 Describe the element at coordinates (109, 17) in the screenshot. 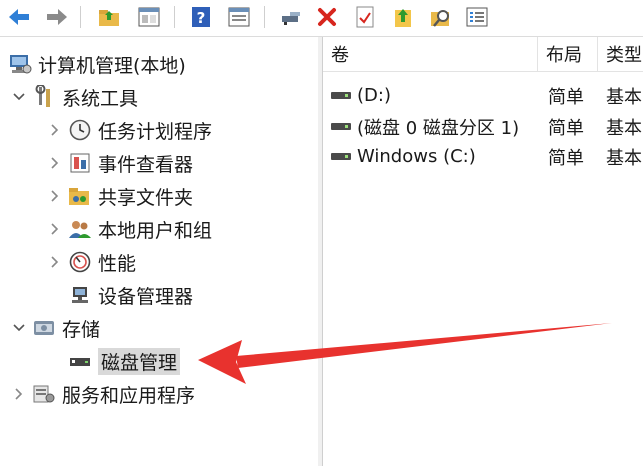

I see `up-folder-icon` at that location.